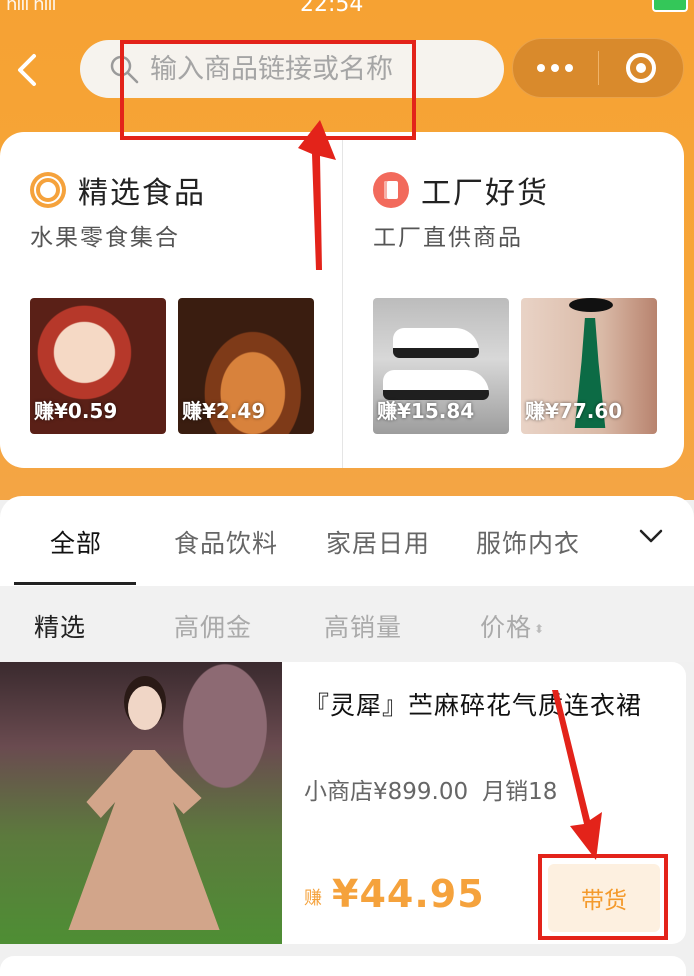 The width and height of the screenshot is (694, 976). What do you see at coordinates (641, 68) in the screenshot?
I see `close-icon` at bounding box center [641, 68].